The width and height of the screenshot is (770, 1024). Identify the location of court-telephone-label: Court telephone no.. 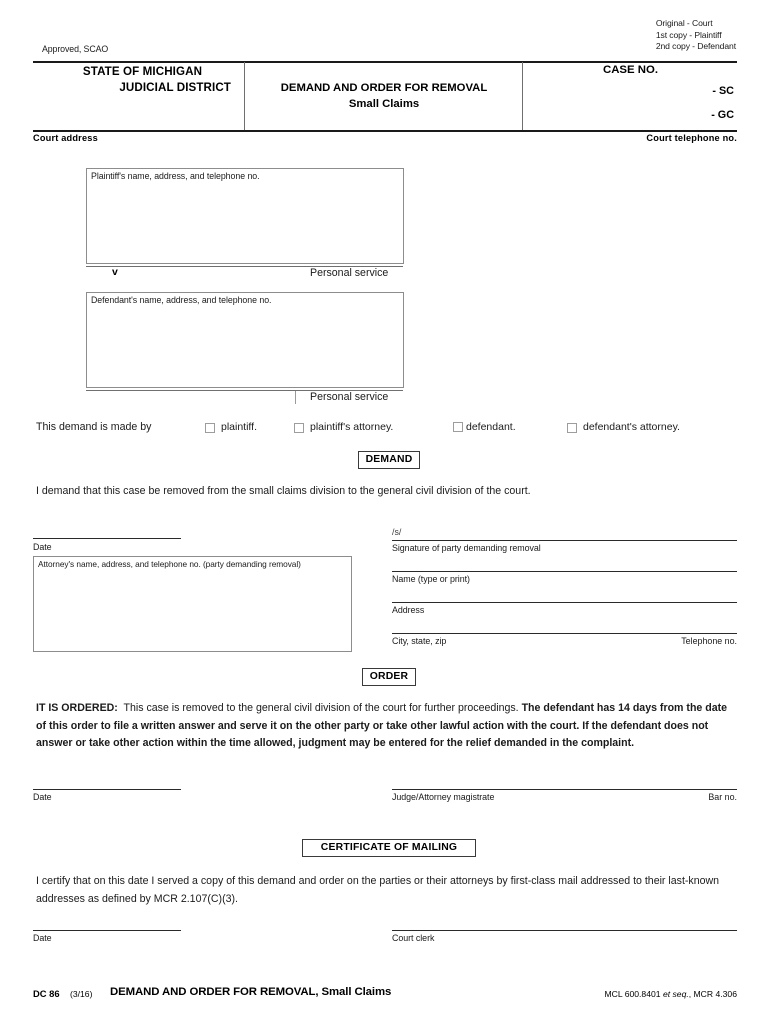
(691, 138).